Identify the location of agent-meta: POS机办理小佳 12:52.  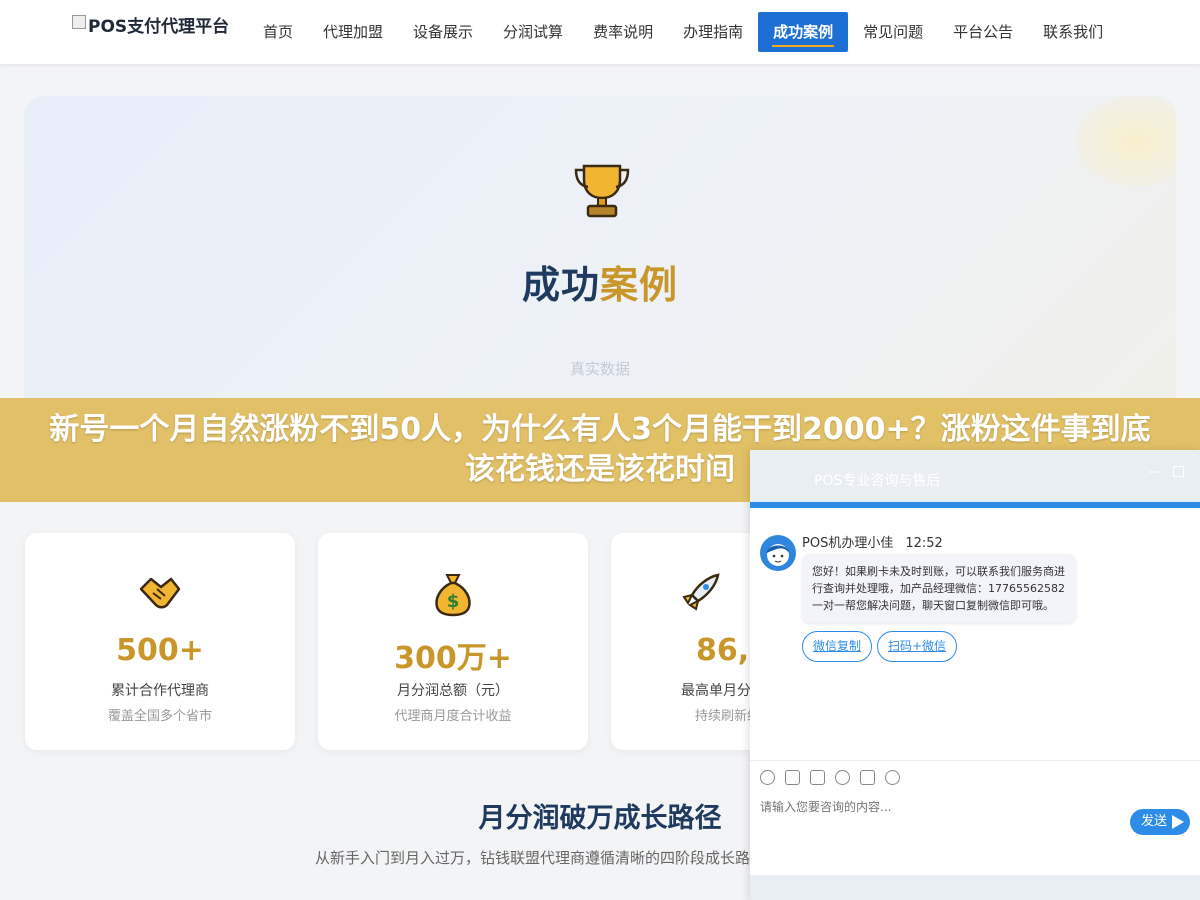
(872, 541).